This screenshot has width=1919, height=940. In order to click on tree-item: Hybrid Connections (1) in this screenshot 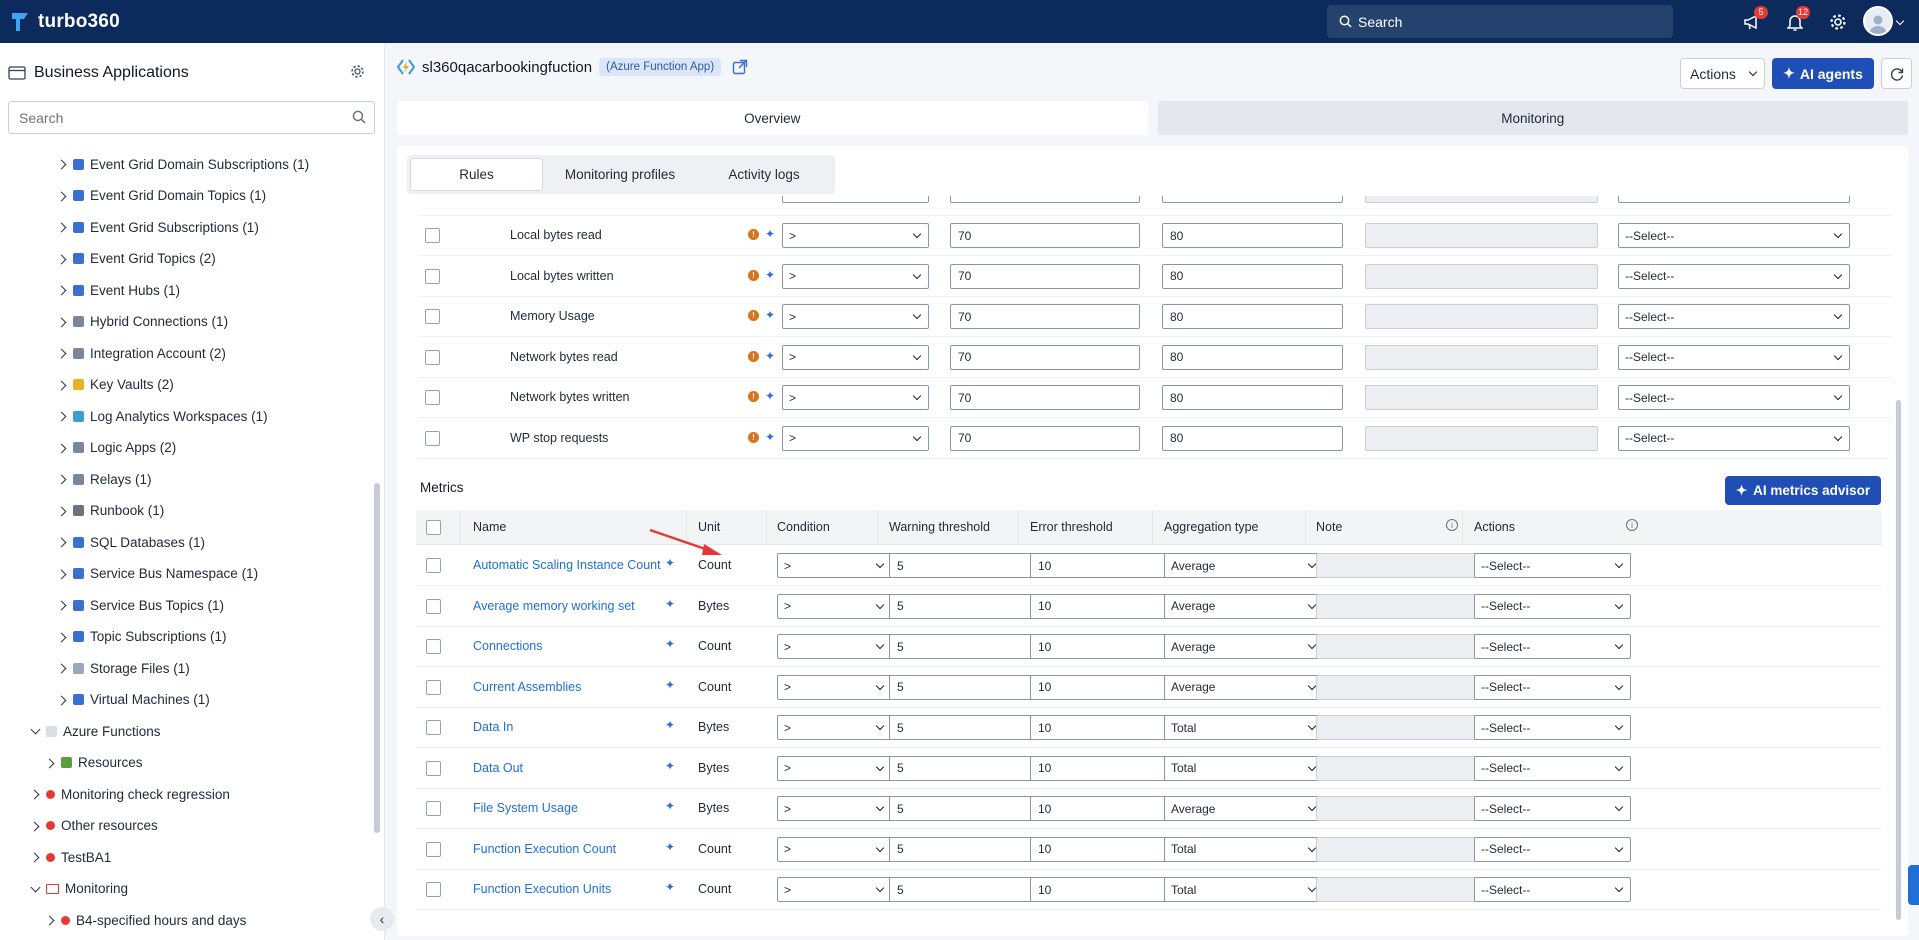, I will do `click(142, 322)`.